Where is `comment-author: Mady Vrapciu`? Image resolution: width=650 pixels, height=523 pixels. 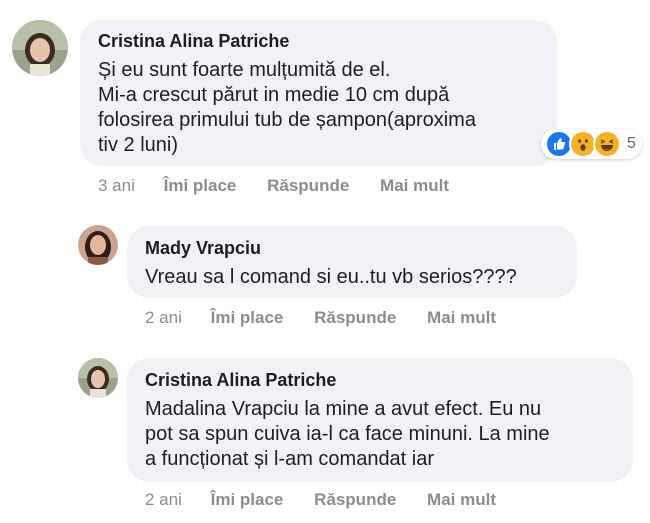
comment-author: Mady Vrapciu is located at coordinates (352, 248).